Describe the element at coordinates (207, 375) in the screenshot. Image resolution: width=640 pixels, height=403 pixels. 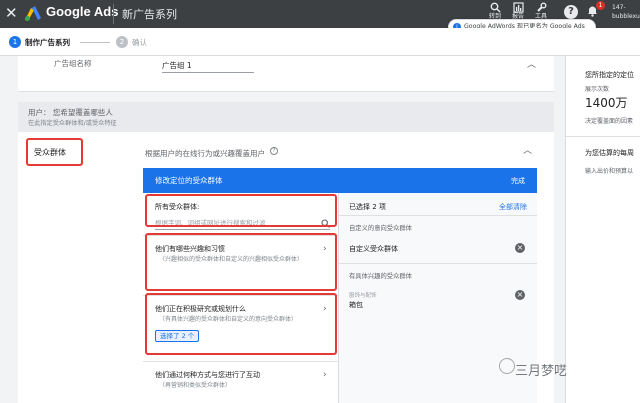
I see `category-title: 他们通过何种方式与您进行了互动` at that location.